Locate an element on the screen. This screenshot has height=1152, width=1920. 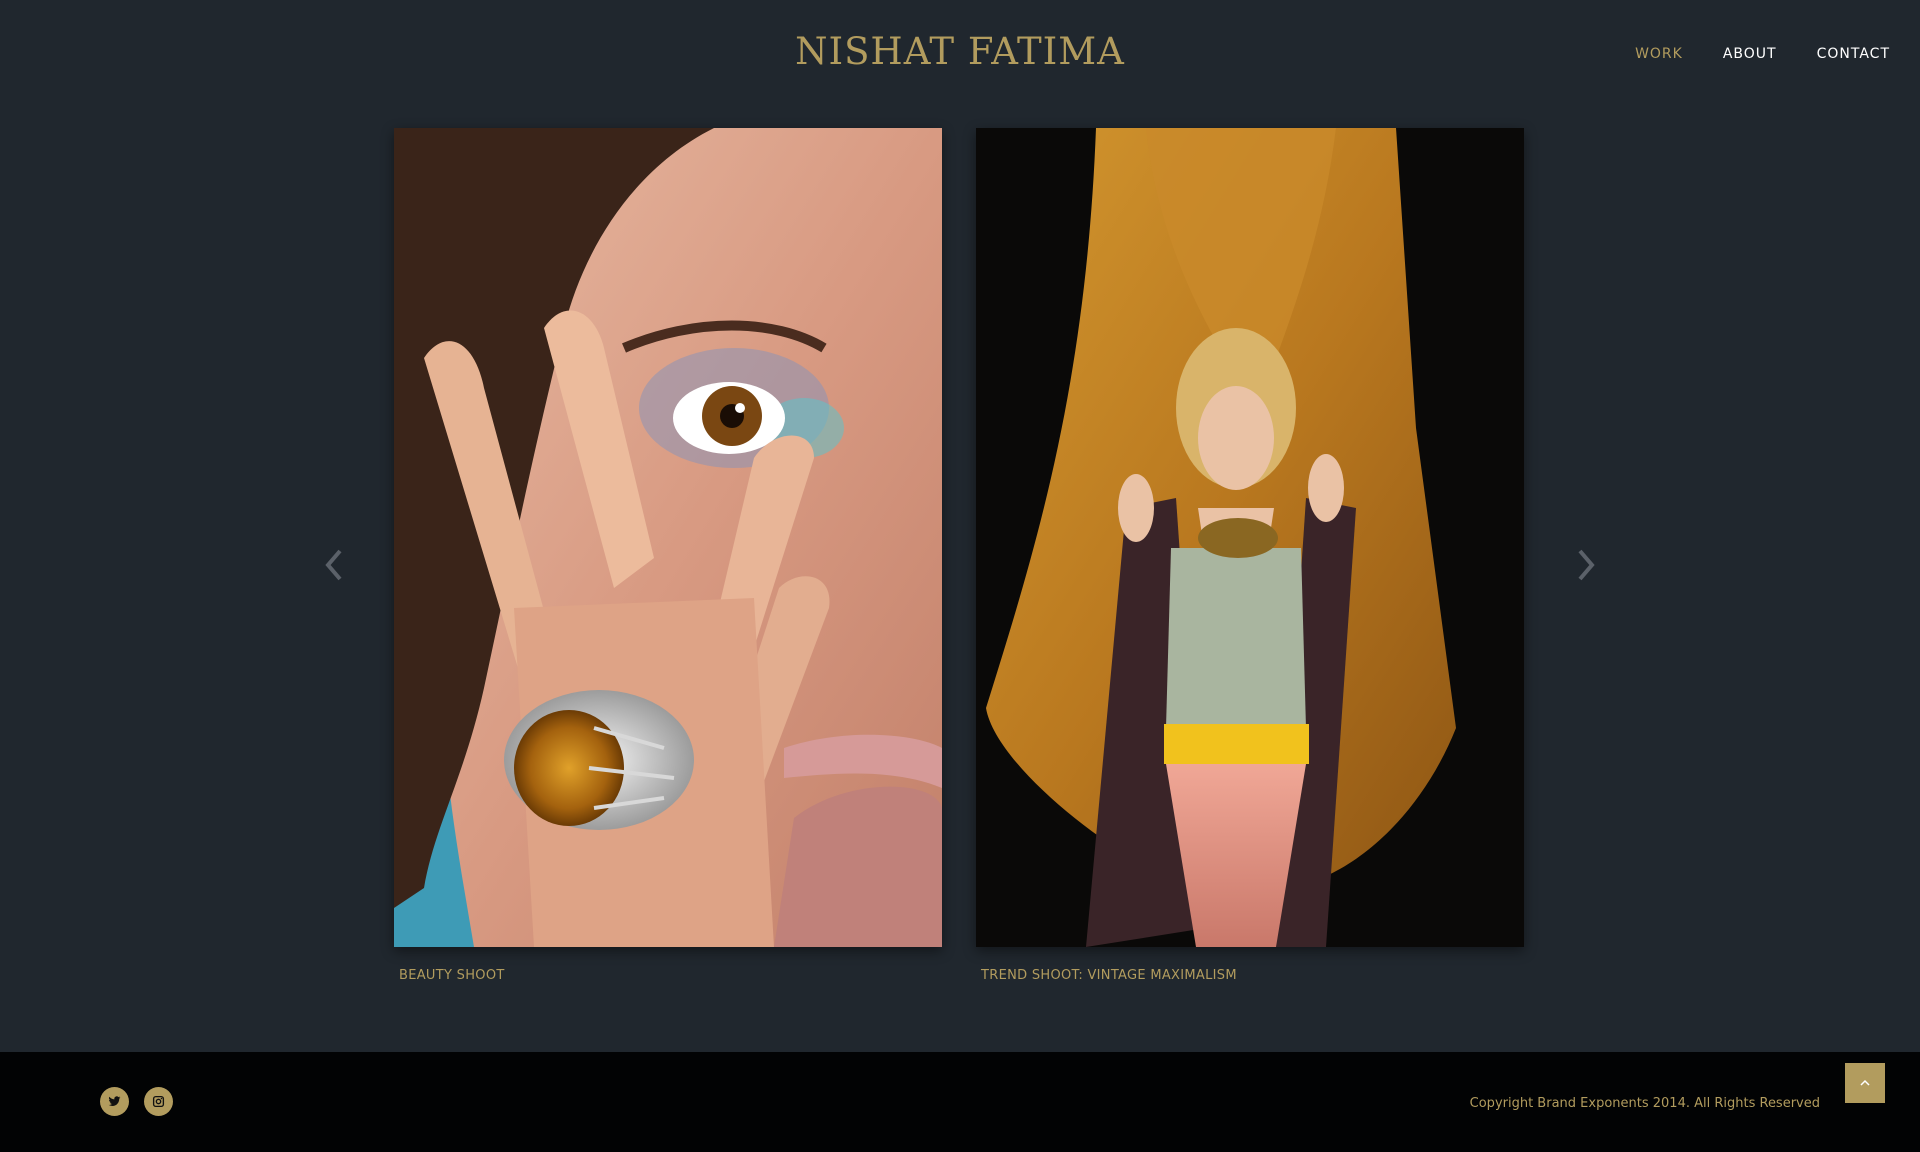
instagram-link is located at coordinates (158, 1101).